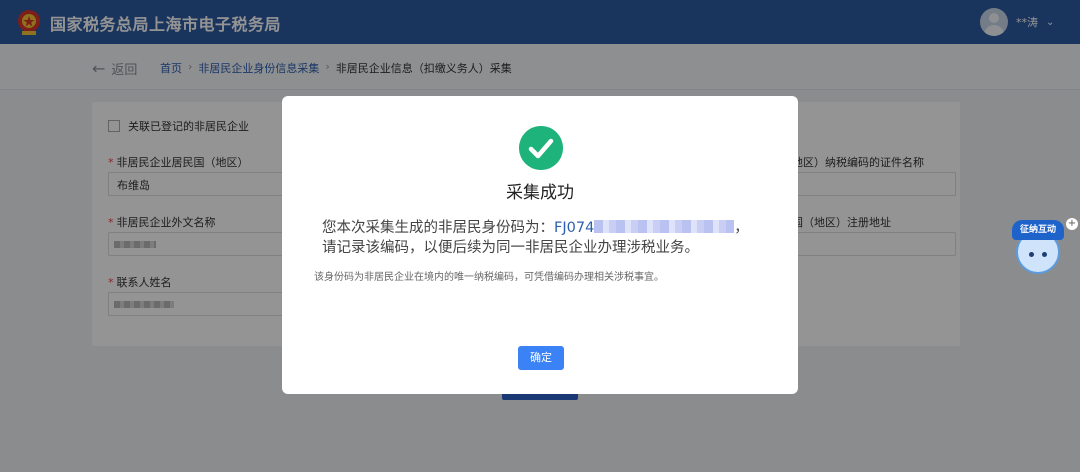  I want to click on identity-code: FJ074, so click(644, 228).